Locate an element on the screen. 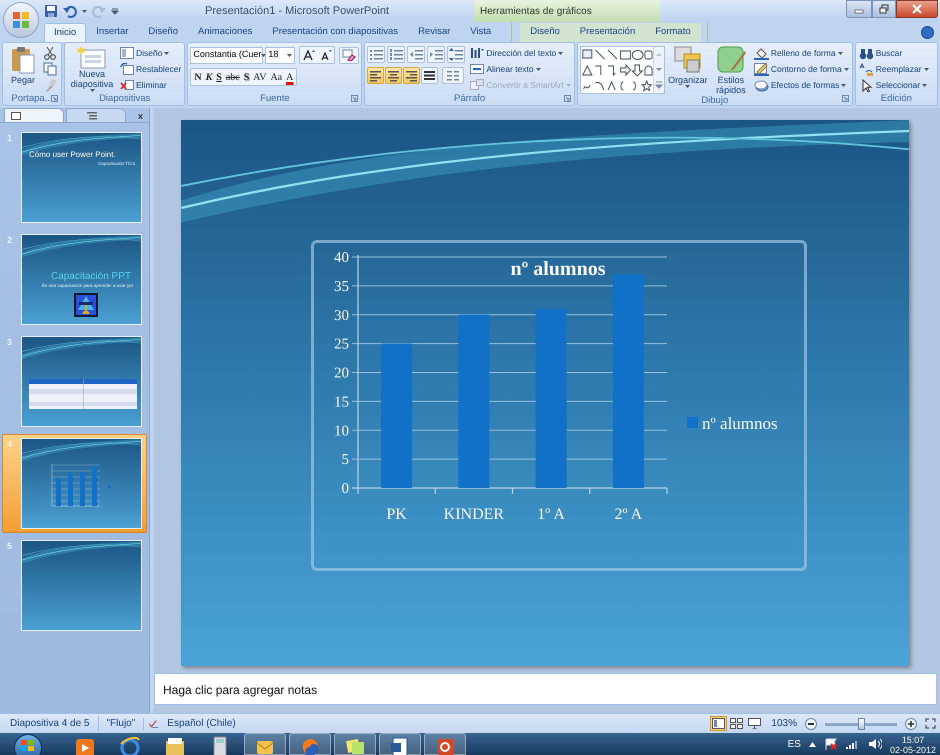 The width and height of the screenshot is (940, 755). slideshow-view-button is located at coordinates (755, 723).